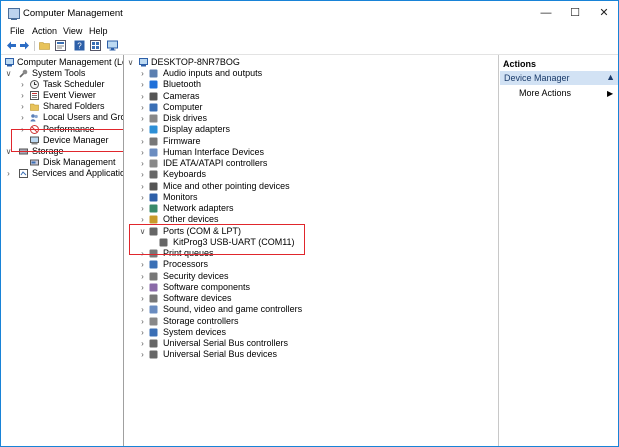 The height and width of the screenshot is (447, 619). I want to click on device-category-label: Human Interface Devices, so click(214, 151).